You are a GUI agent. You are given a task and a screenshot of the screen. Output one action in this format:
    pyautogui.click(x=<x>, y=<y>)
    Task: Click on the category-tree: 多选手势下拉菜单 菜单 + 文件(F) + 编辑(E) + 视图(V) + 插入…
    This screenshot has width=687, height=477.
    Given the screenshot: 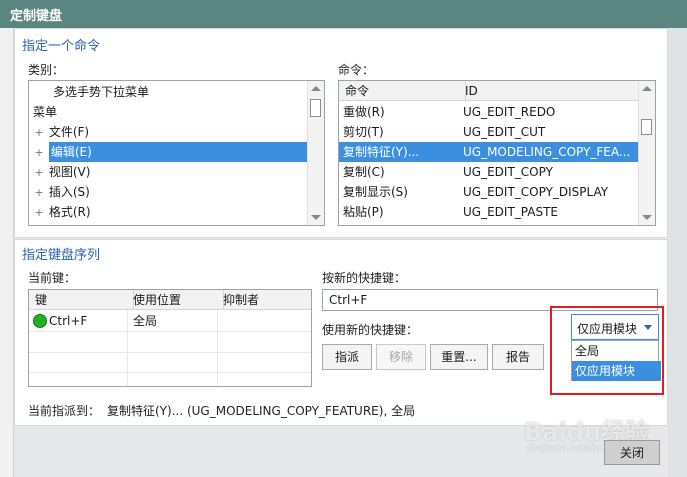 What is the action you would take?
    pyautogui.click(x=176, y=153)
    